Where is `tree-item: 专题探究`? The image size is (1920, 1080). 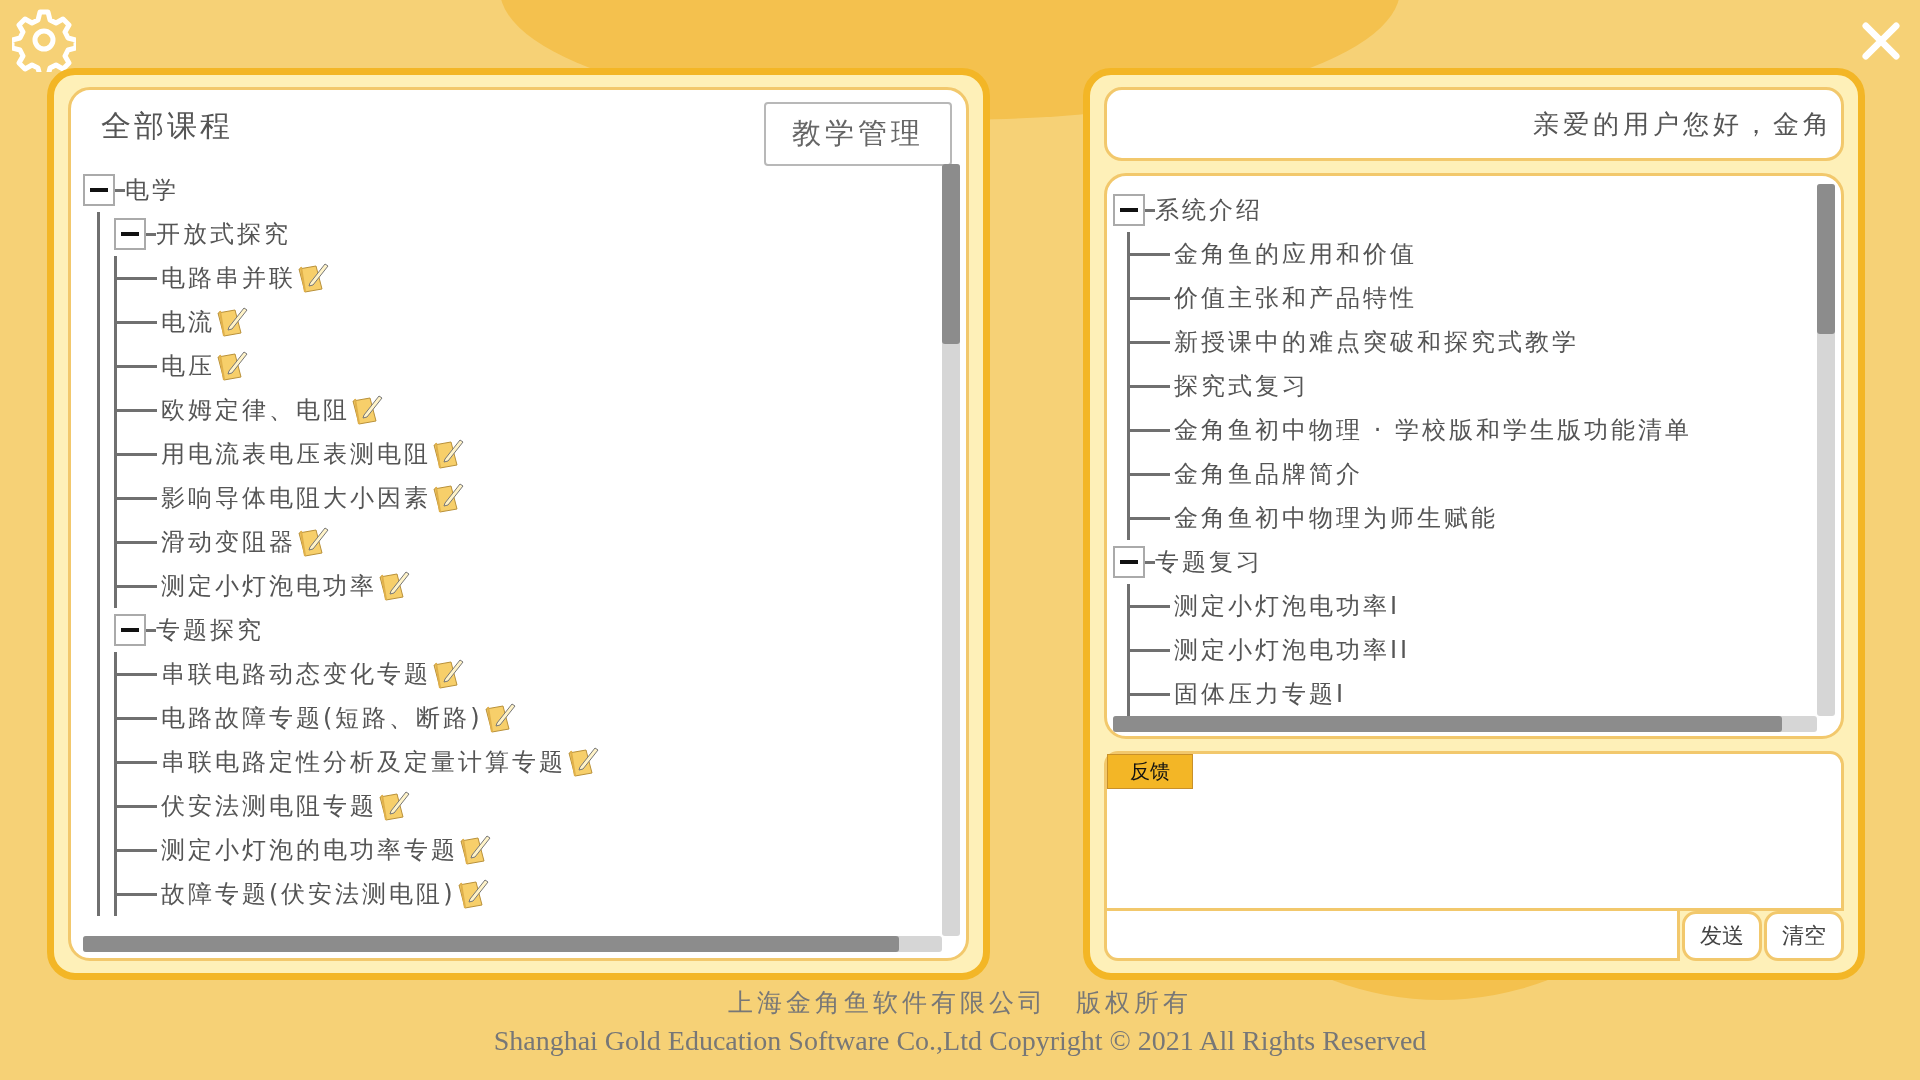
tree-item: 专题探究 is located at coordinates (210, 630).